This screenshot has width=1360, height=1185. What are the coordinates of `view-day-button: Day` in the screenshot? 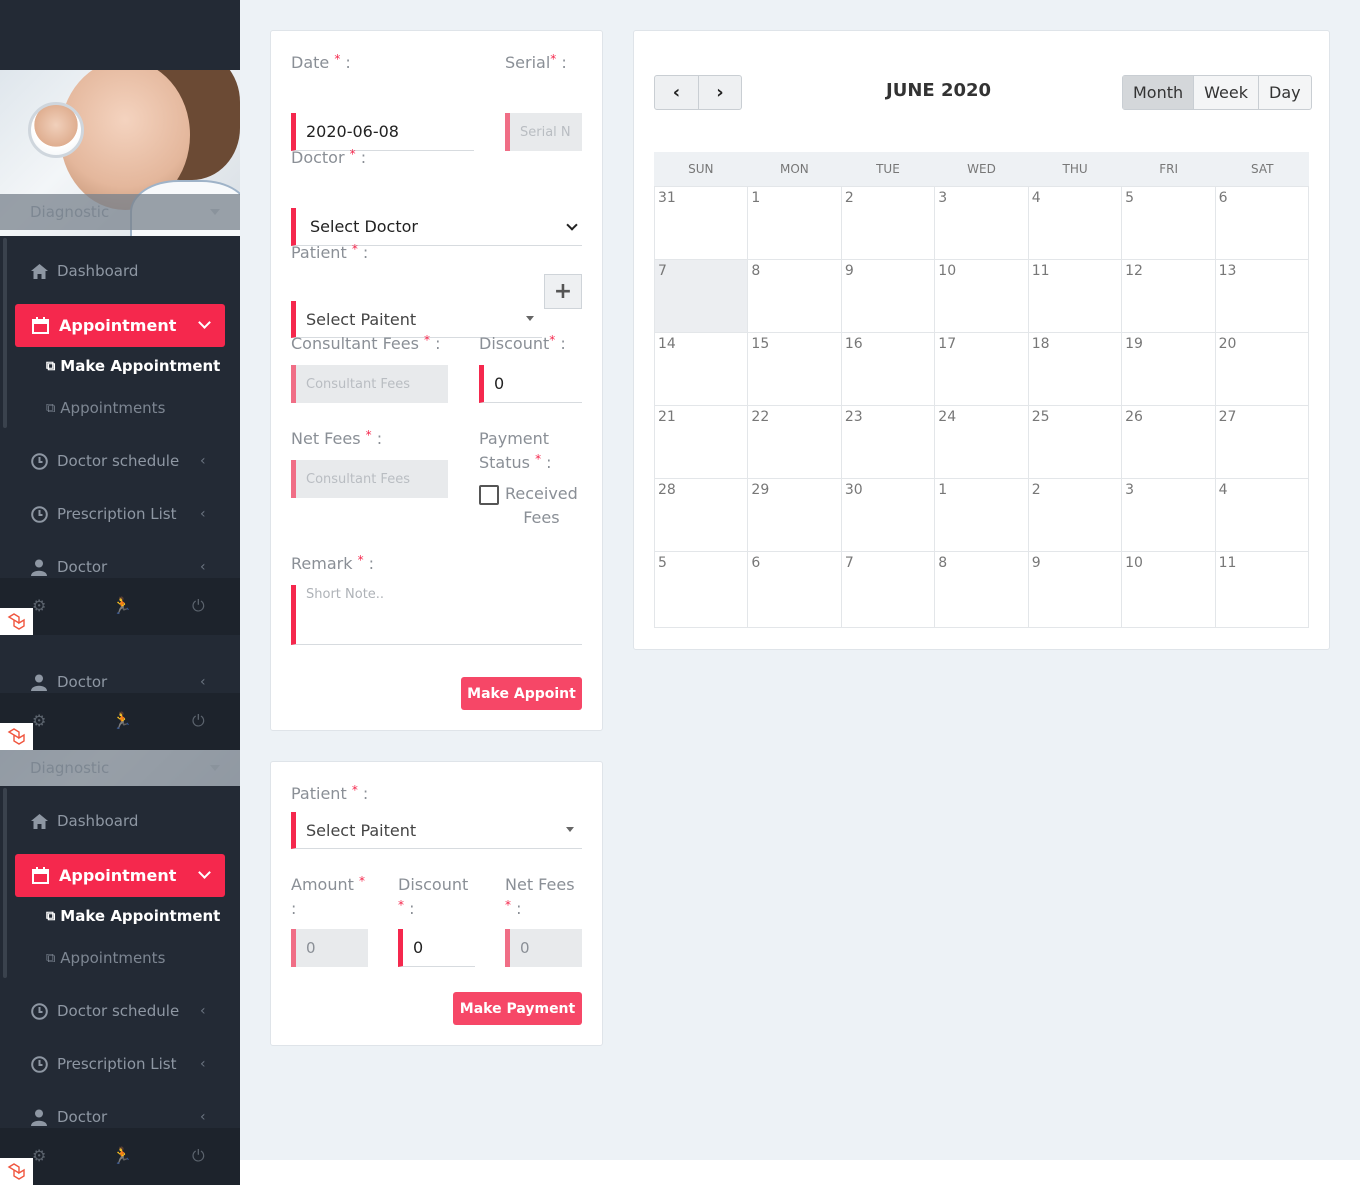 It's located at (1284, 92).